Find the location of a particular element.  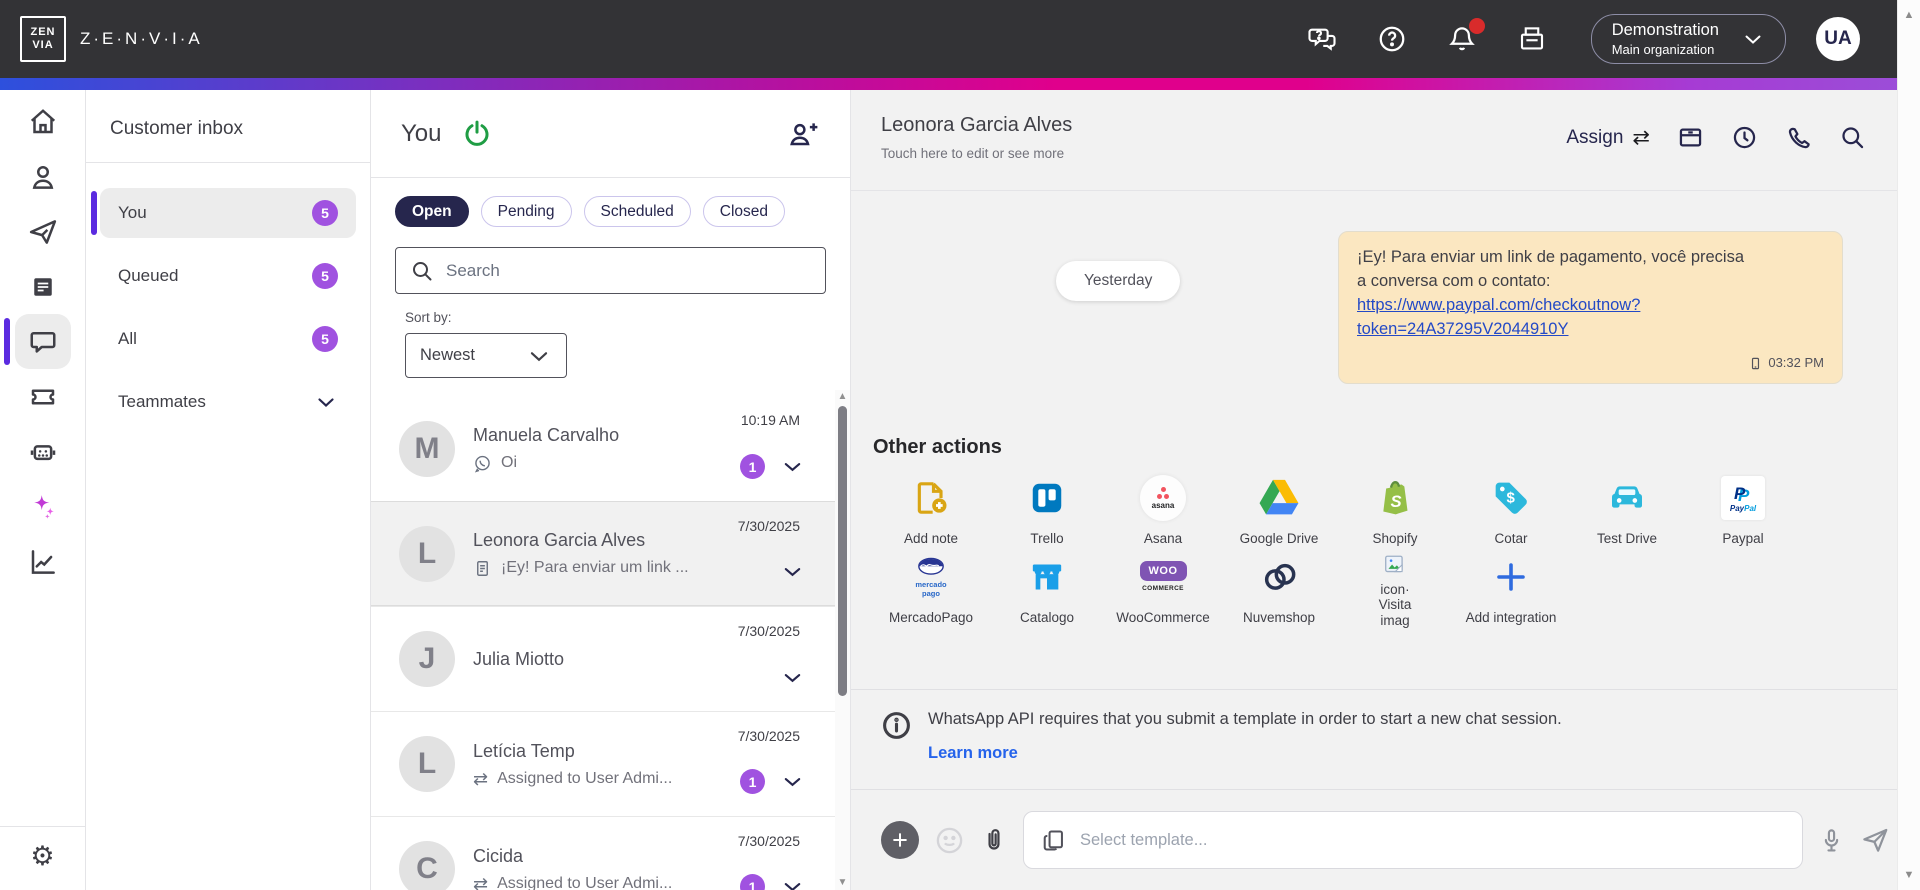

person-icon is located at coordinates (43, 177).